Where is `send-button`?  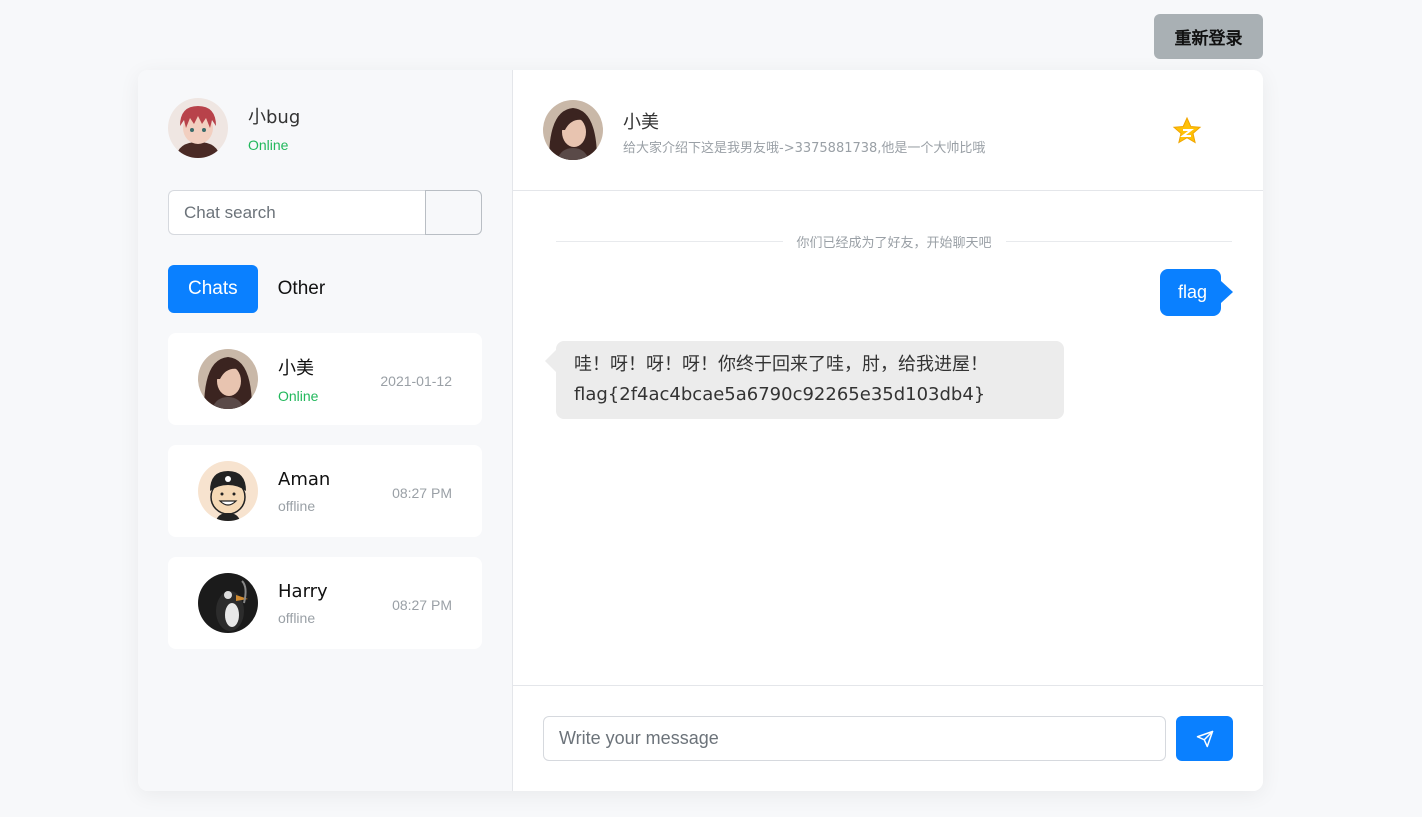
send-button is located at coordinates (1204, 738).